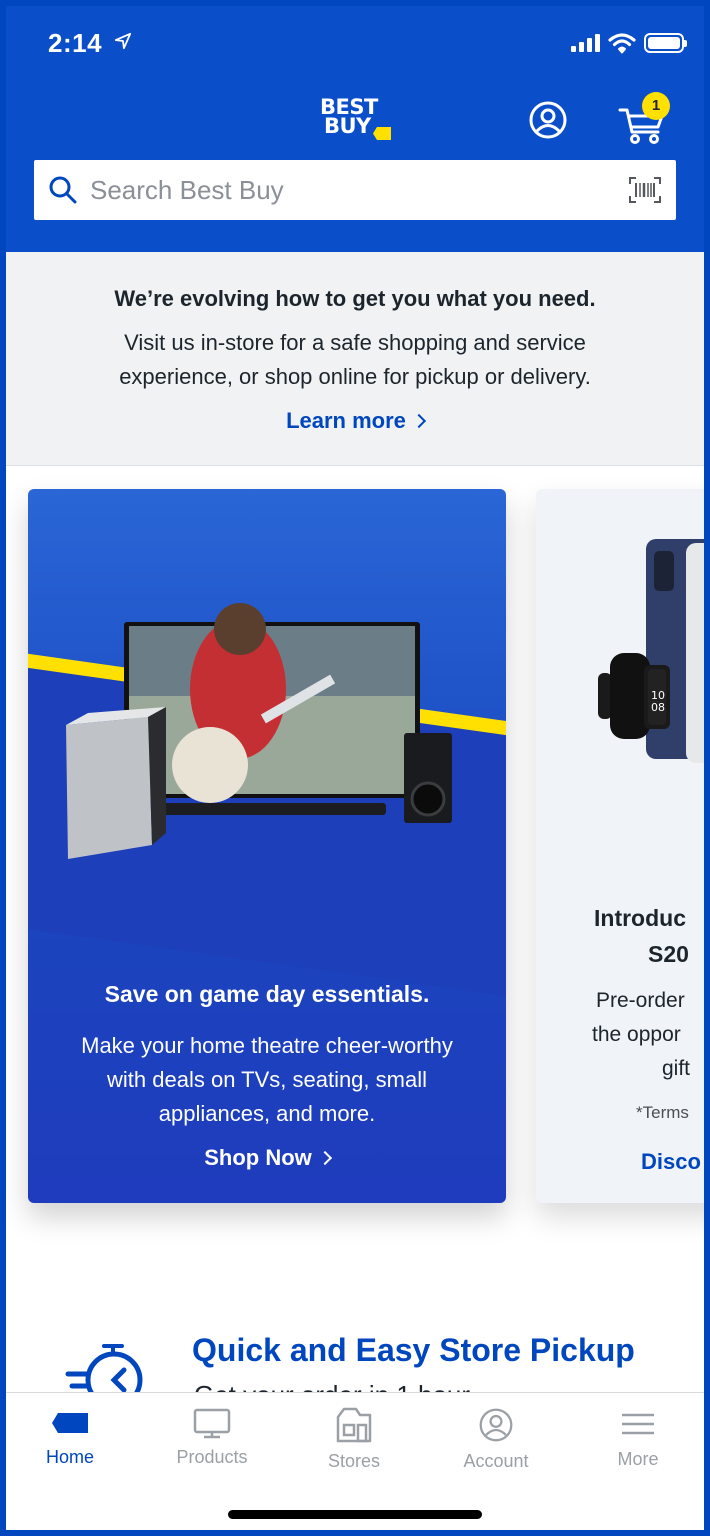  I want to click on tab-label: Account, so click(496, 1461).